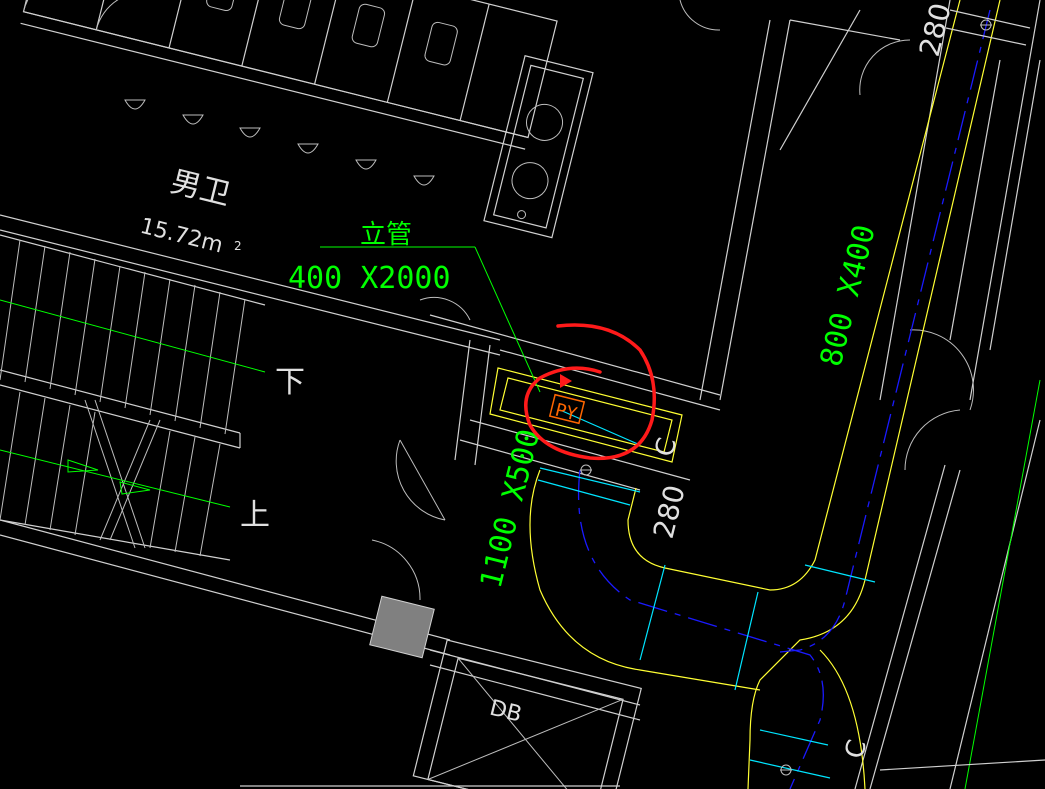 Image resolution: width=1045 pixels, height=789 pixels. Describe the element at coordinates (200, 188) in the screenshot. I see `room-name: 男卫` at that location.